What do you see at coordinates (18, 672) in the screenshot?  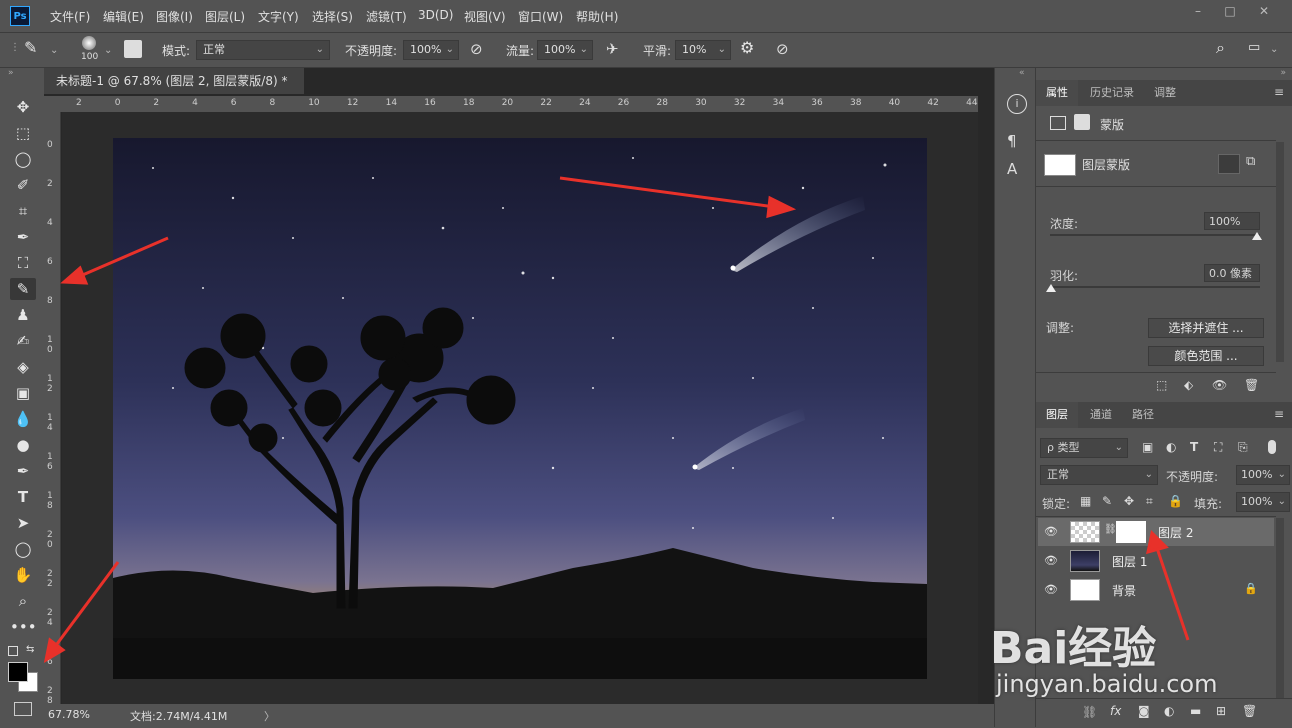 I see `foreground-color-swatch` at bounding box center [18, 672].